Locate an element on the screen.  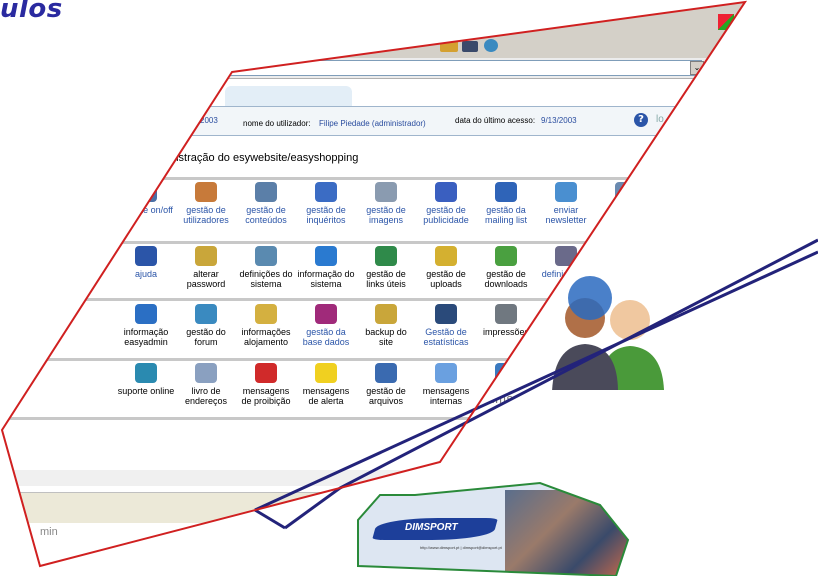
back-panel-outline is located at coordinates (270, 519).